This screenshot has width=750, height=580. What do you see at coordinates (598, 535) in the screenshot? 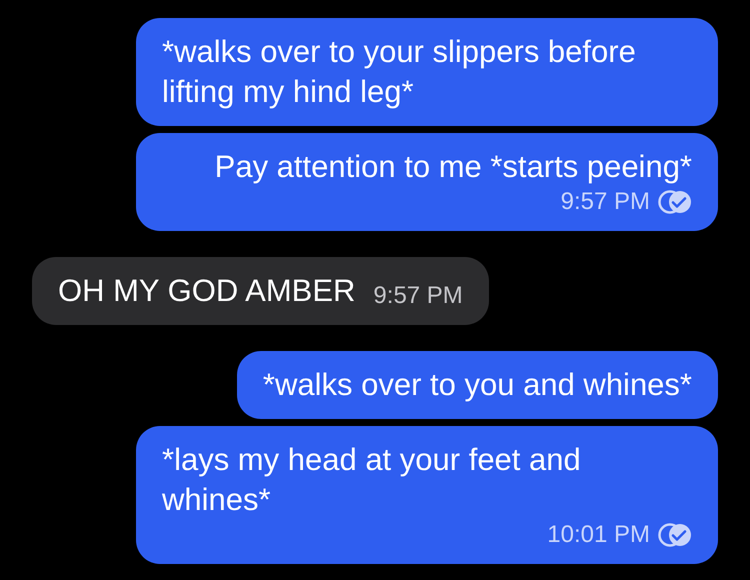
I see `timestamp: 10:01 PM` at bounding box center [598, 535].